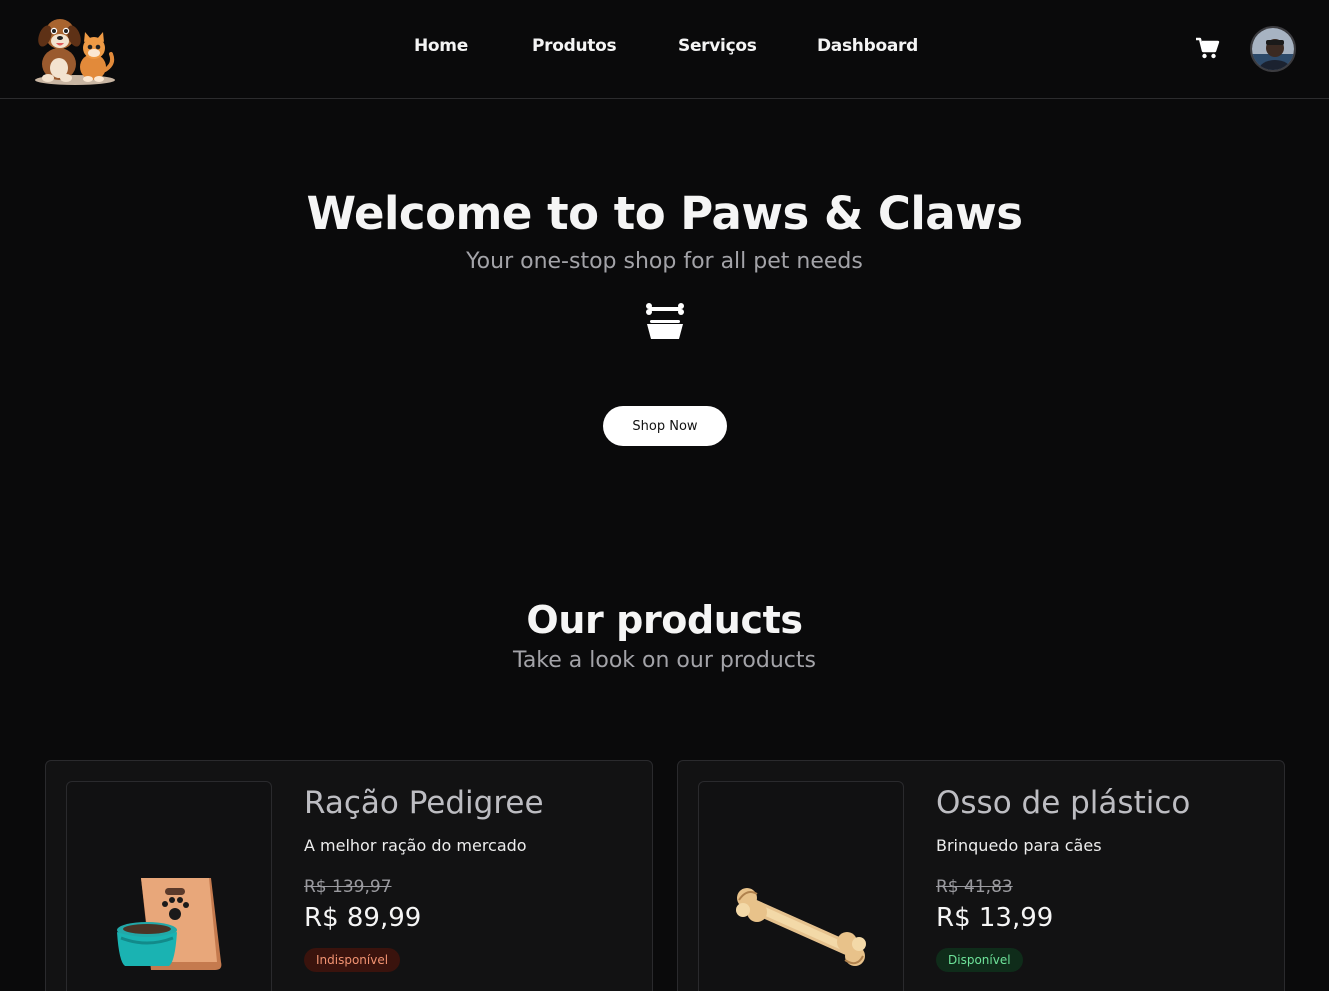 The width and height of the screenshot is (1329, 991). I want to click on product-price: R$ 13,99, so click(995, 918).